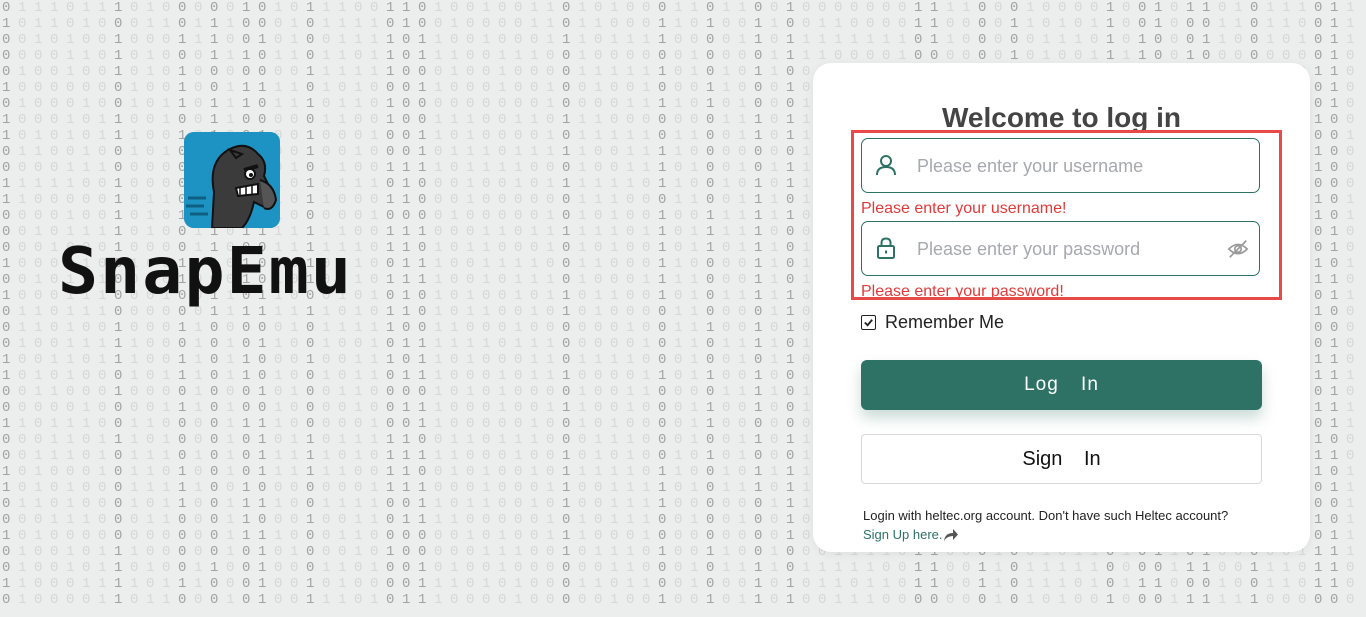 This screenshot has height=617, width=1366. I want to click on password-input, so click(1067, 249).